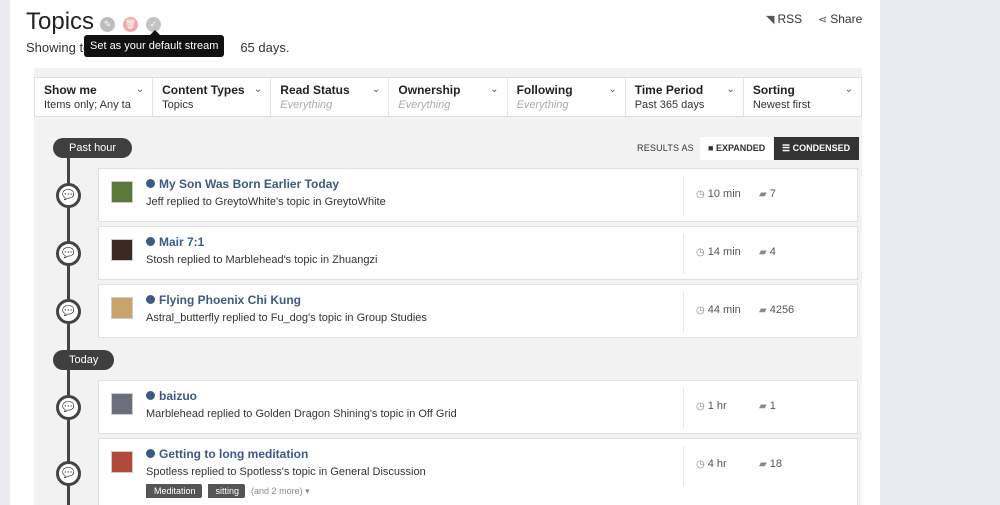 The height and width of the screenshot is (505, 1000). I want to click on group-label-past-hour: Past hour, so click(93, 148).